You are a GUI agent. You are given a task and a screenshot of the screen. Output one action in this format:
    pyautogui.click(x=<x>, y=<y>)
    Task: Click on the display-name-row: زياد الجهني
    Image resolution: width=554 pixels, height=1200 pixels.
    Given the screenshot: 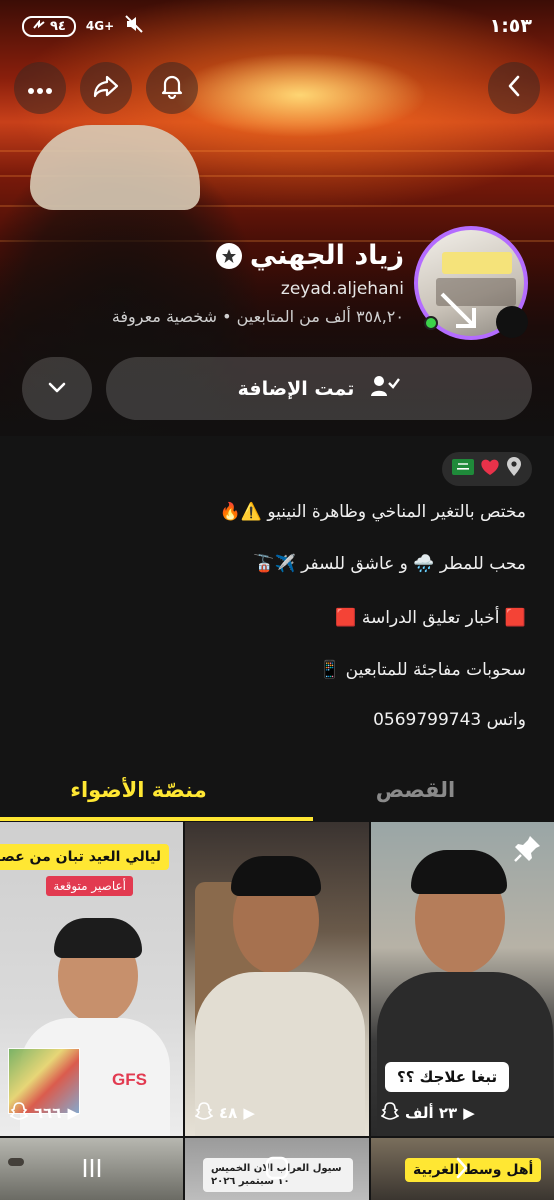 What is the action you would take?
    pyautogui.click(x=258, y=255)
    